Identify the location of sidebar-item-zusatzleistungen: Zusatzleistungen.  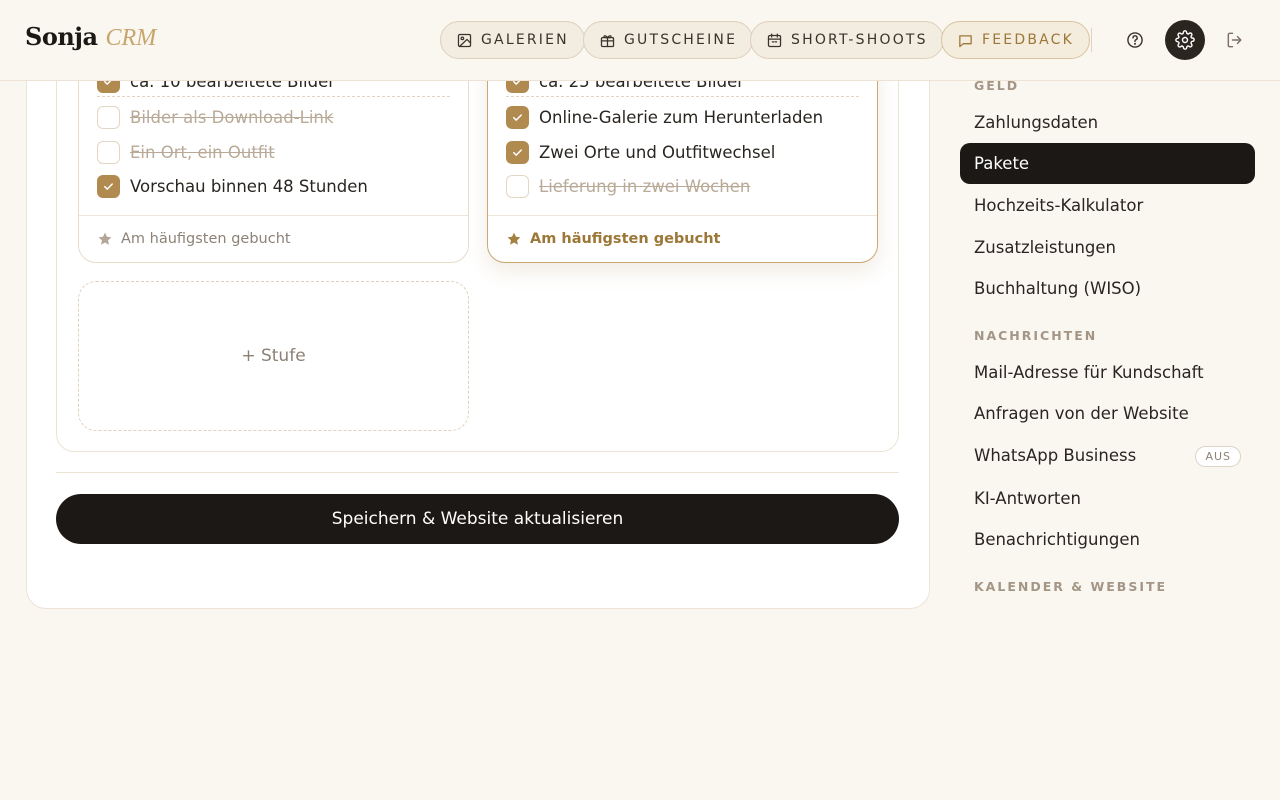
(1107, 247).